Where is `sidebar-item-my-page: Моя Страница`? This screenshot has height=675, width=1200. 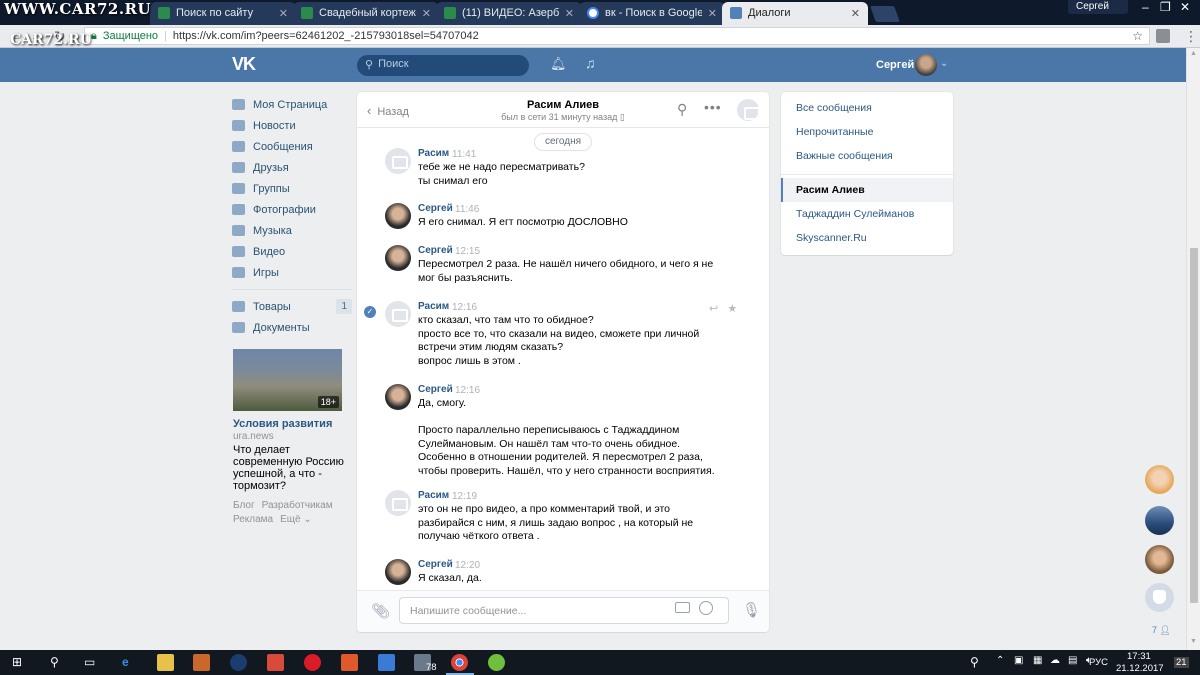
sidebar-item-my-page: Моя Страница is located at coordinates (292, 104).